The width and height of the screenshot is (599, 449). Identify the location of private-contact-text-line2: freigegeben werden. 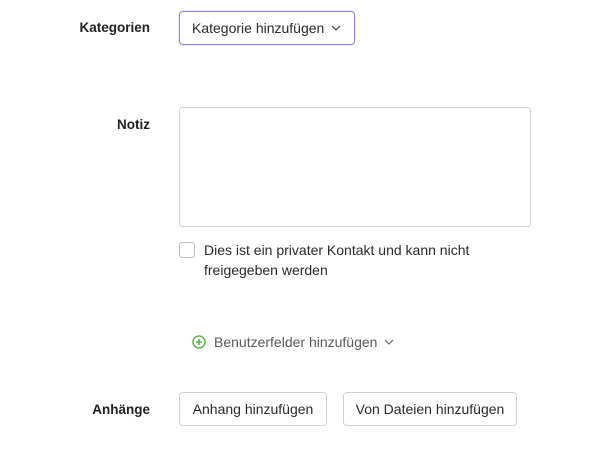
(266, 270).